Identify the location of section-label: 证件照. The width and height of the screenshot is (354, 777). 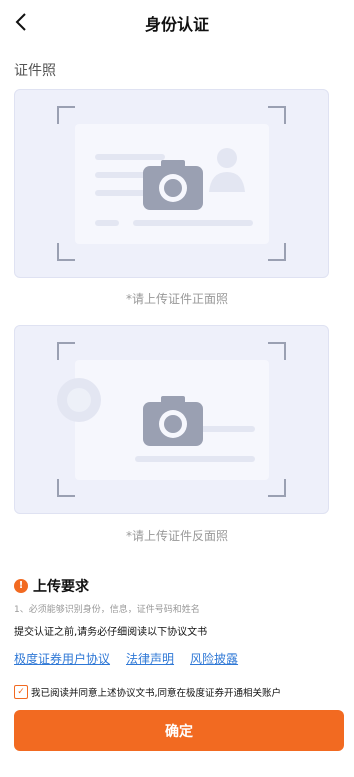
(35, 71).